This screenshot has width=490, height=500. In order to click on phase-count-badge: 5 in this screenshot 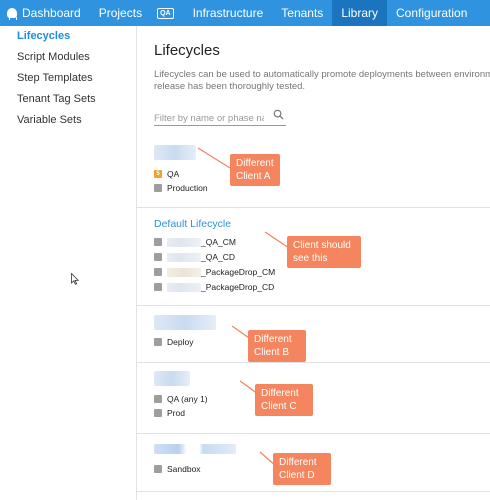, I will do `click(158, 174)`.